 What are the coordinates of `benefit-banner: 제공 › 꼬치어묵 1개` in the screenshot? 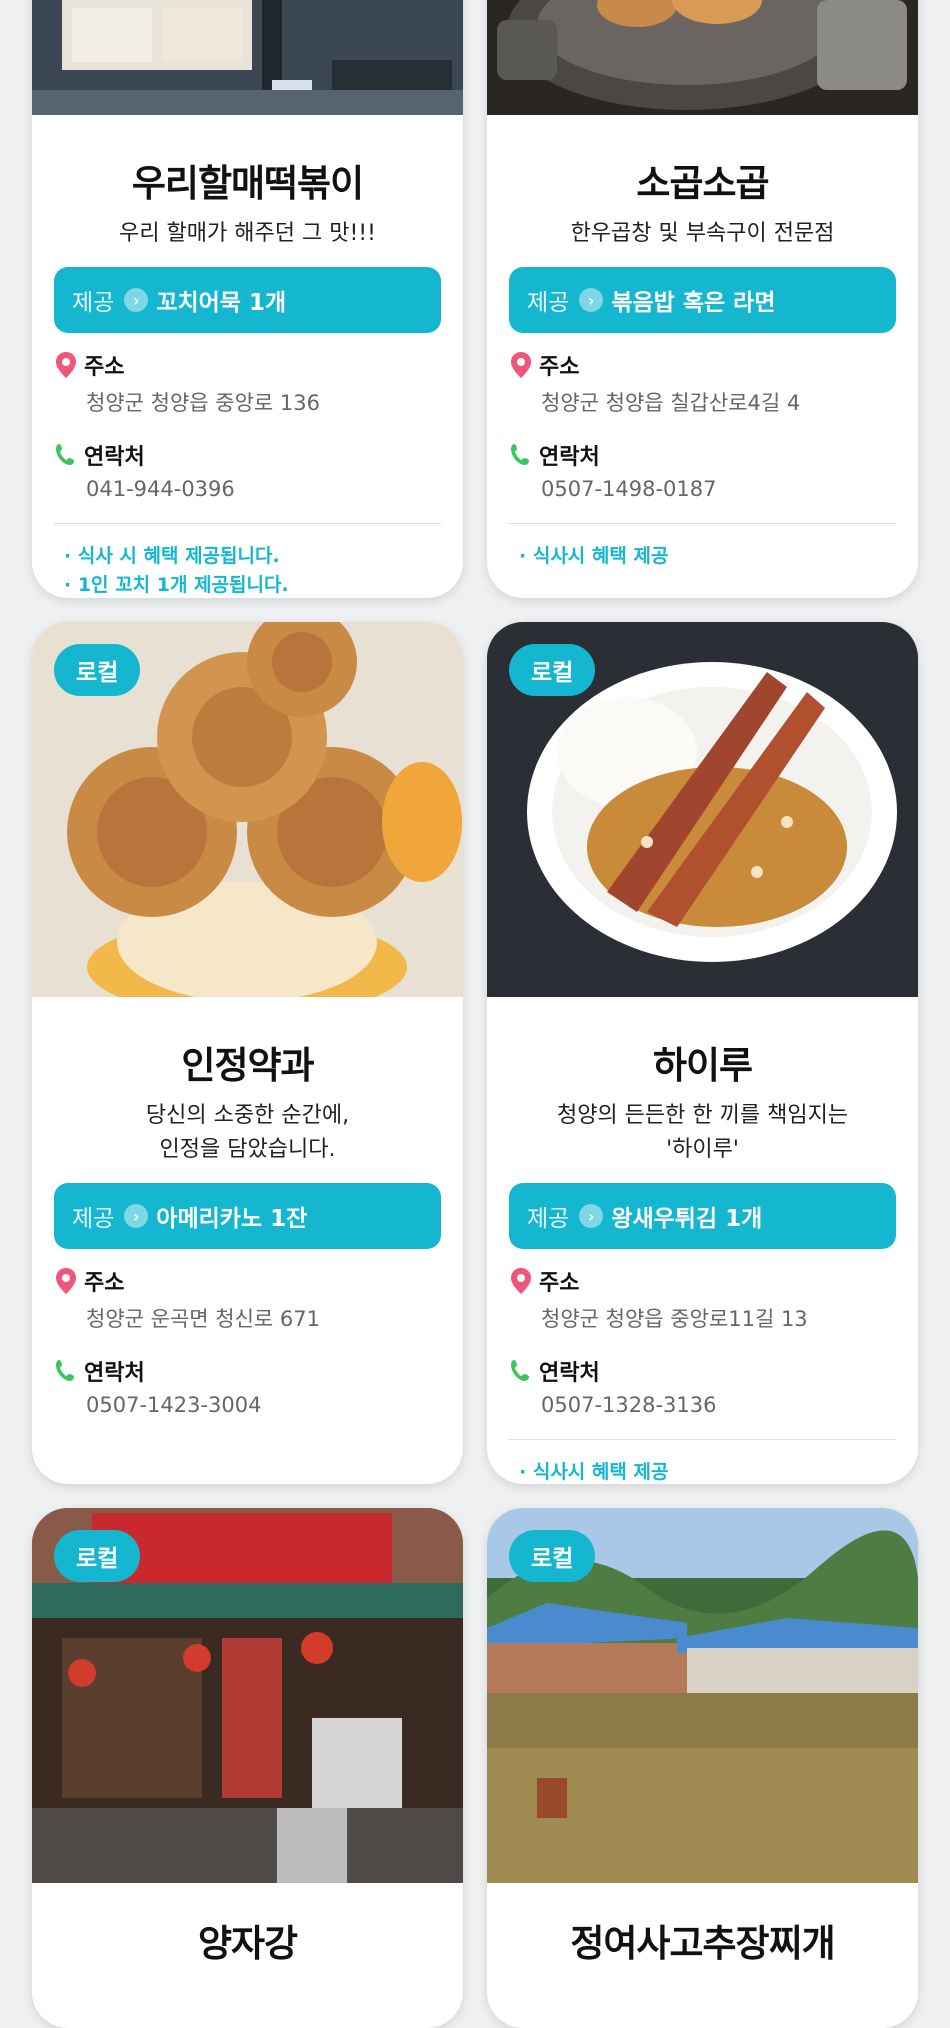 It's located at (247, 300).